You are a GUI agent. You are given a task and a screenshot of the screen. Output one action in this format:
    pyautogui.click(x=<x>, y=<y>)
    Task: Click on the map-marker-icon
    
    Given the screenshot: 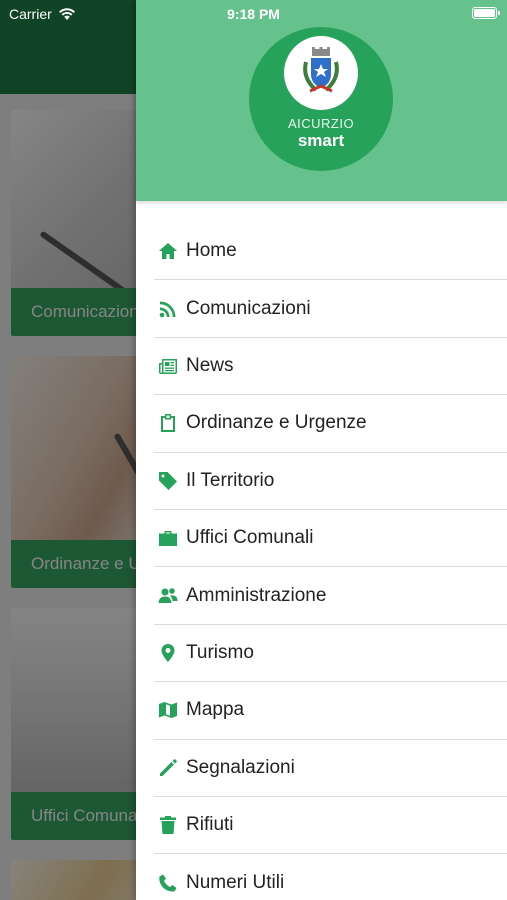 What is the action you would take?
    pyautogui.click(x=170, y=653)
    